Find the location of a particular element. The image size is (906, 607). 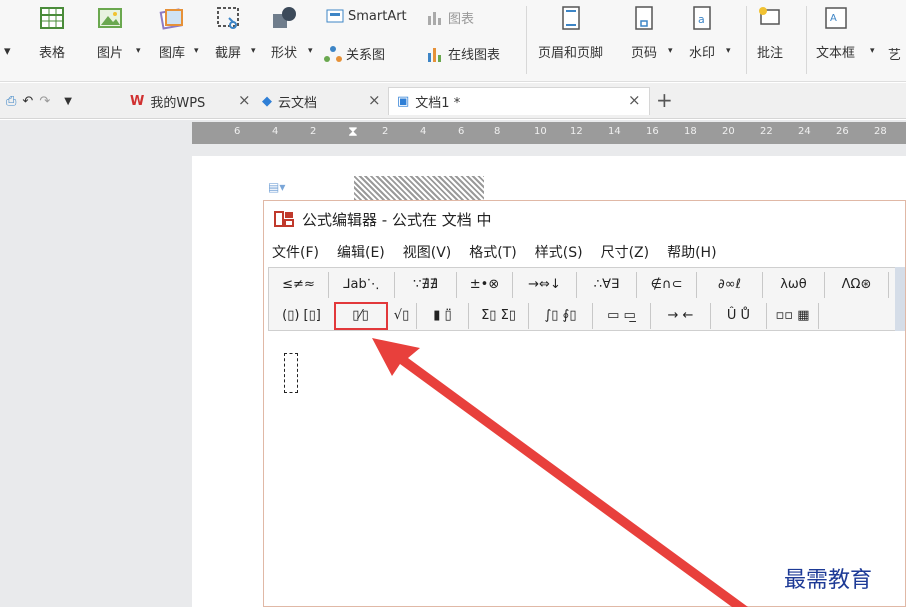

watermark-text: 最需教育 is located at coordinates (828, 580).